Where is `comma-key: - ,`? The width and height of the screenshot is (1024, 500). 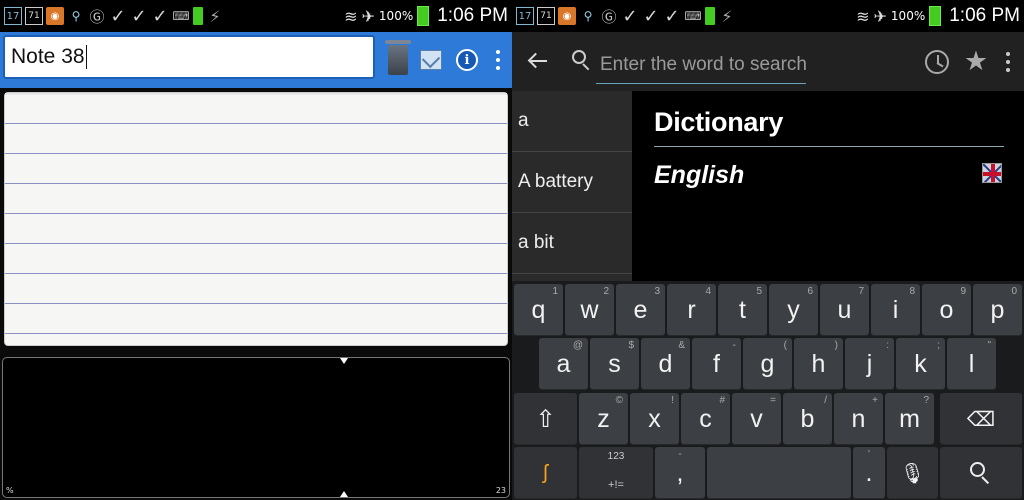
comma-key: - , is located at coordinates (680, 473).